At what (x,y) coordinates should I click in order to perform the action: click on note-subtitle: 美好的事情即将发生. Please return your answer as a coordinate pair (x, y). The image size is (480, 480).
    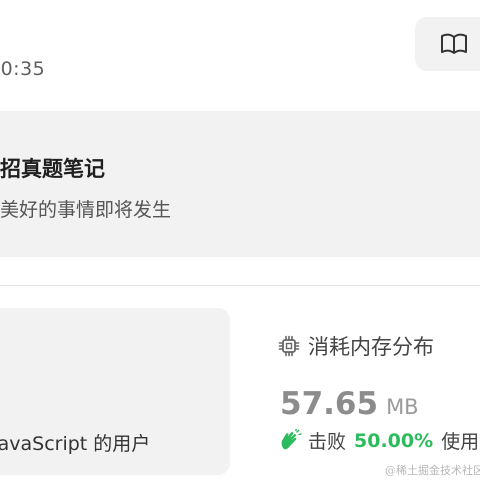
    Looking at the image, I should click on (86, 210).